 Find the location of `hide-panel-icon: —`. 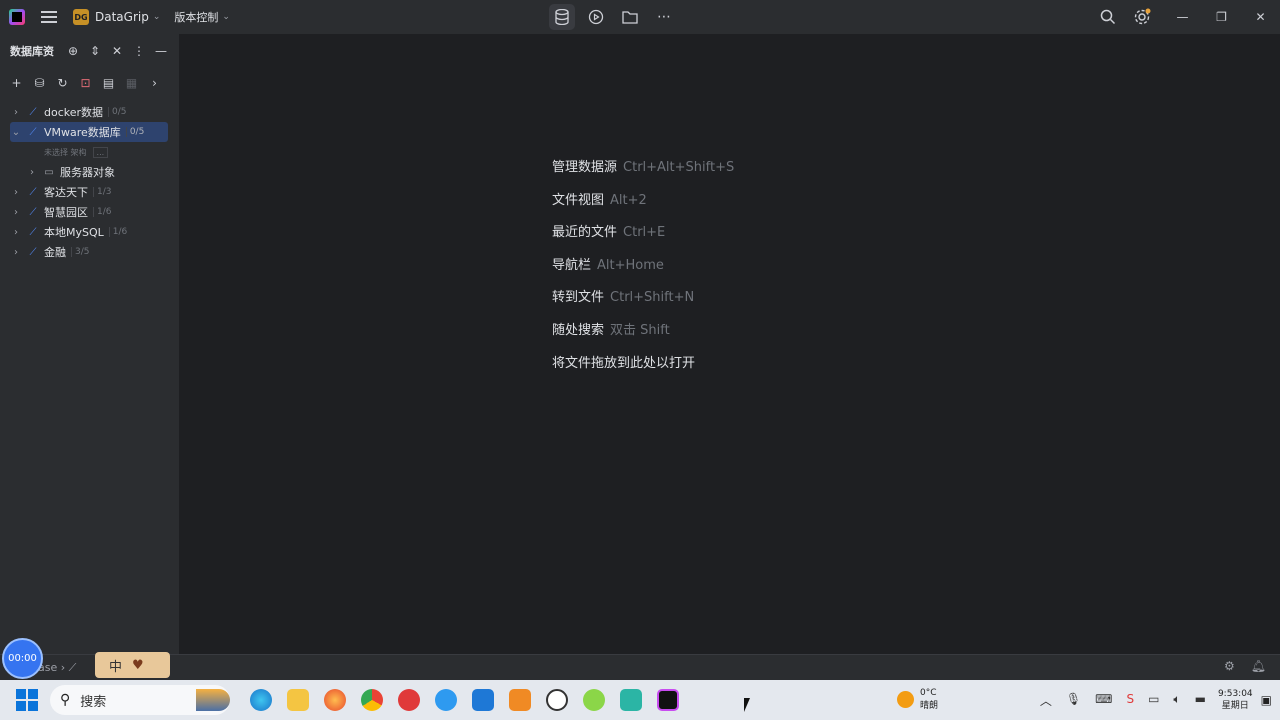

hide-panel-icon: — is located at coordinates (161, 51).